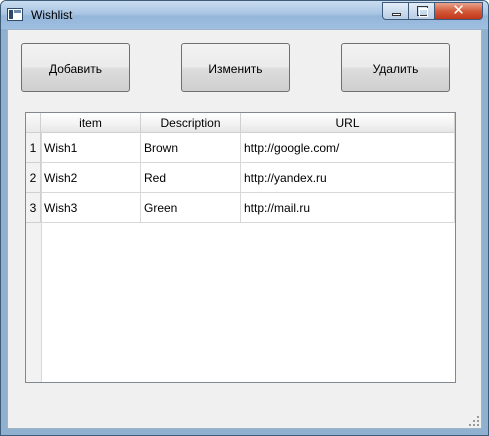 This screenshot has width=489, height=436. Describe the element at coordinates (75, 67) in the screenshot. I see `add-button: Добавить` at that location.